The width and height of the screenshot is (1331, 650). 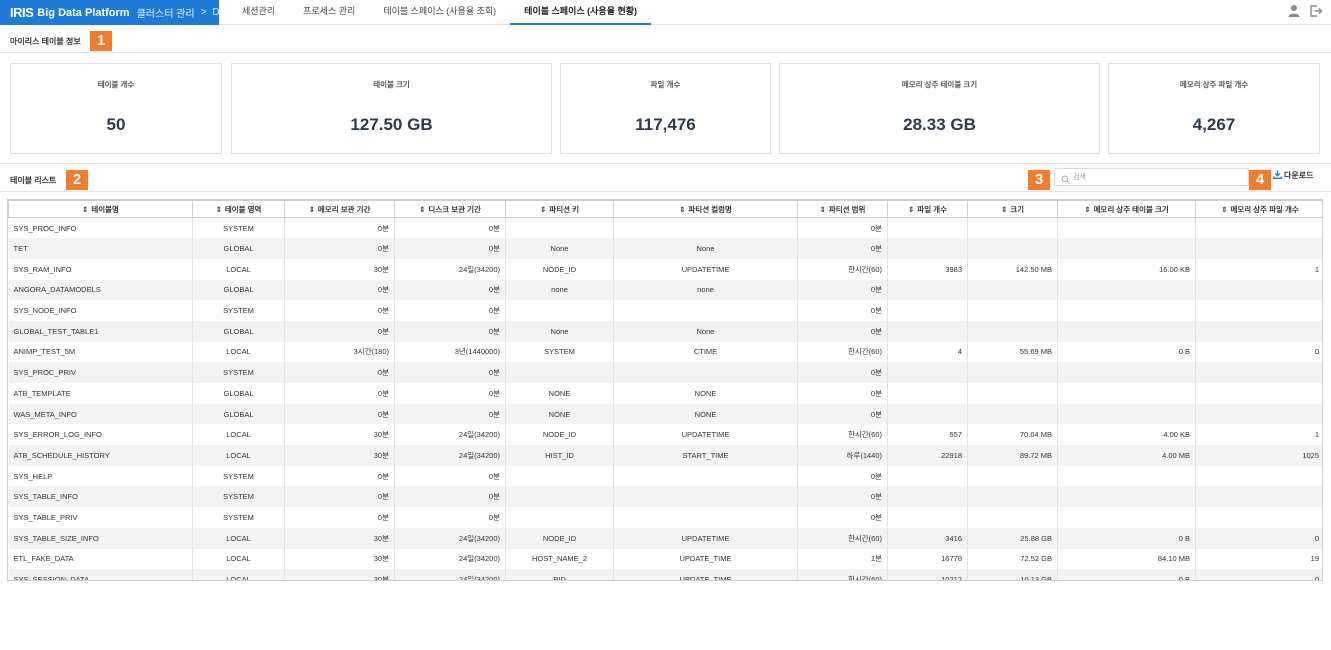 What do you see at coordinates (1214, 84) in the screenshot?
I see `stat-label: 메모리 상주 파일 개수` at bounding box center [1214, 84].